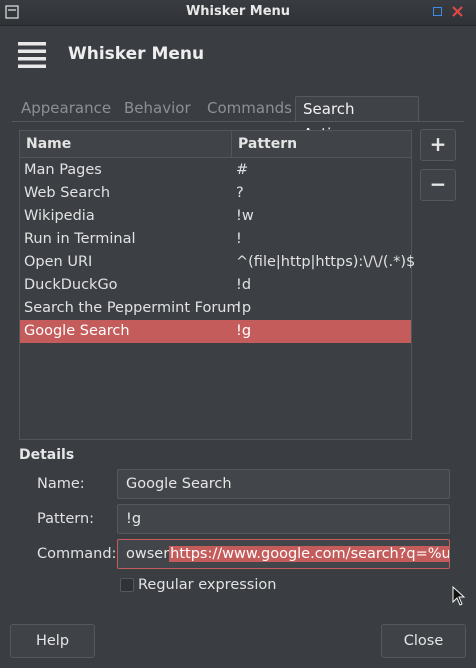 The image size is (476, 668). I want to click on row-pattern: #, so click(242, 170).